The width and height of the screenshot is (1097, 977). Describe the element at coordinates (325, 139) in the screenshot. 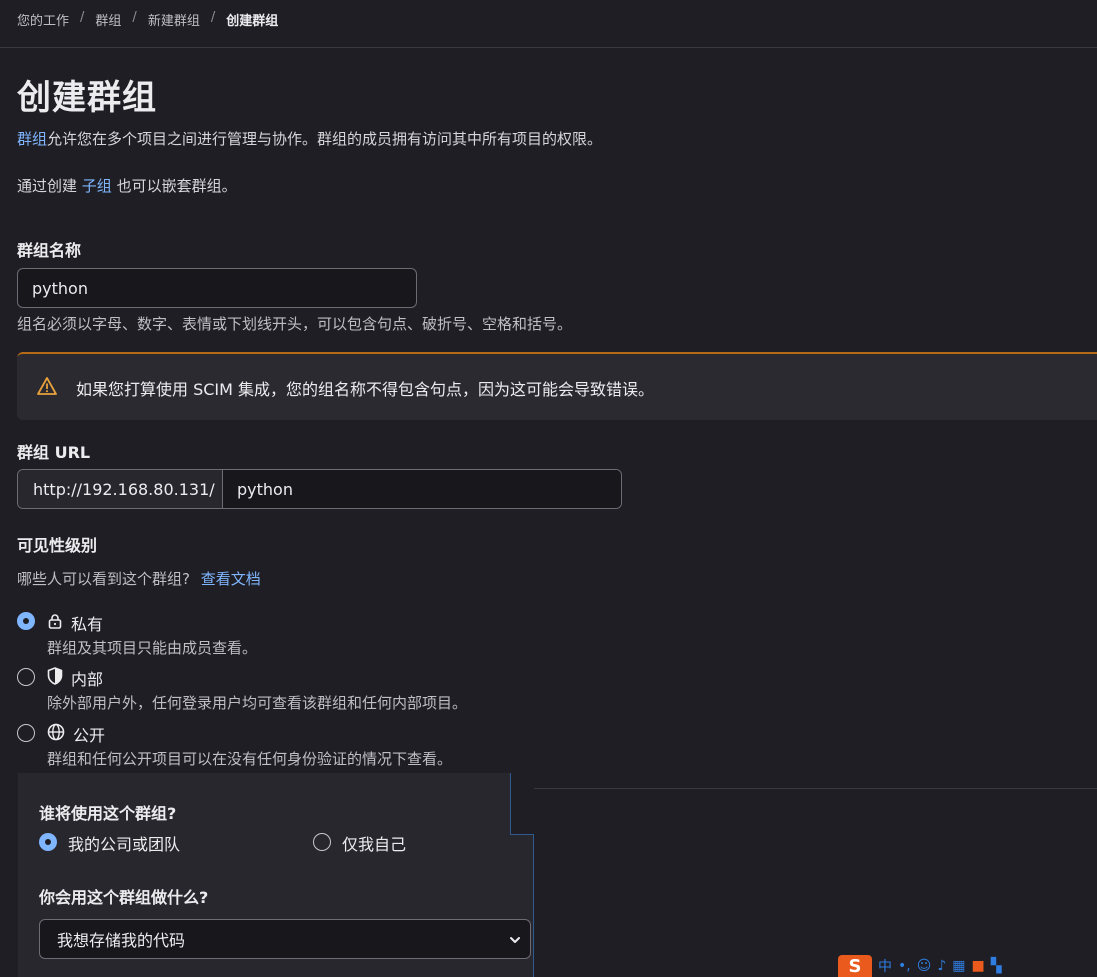

I see `intro-text-1: 允许您在多个项目之间进行管理与协作。群组的成员拥有访问其中所有项目的权限。` at that location.